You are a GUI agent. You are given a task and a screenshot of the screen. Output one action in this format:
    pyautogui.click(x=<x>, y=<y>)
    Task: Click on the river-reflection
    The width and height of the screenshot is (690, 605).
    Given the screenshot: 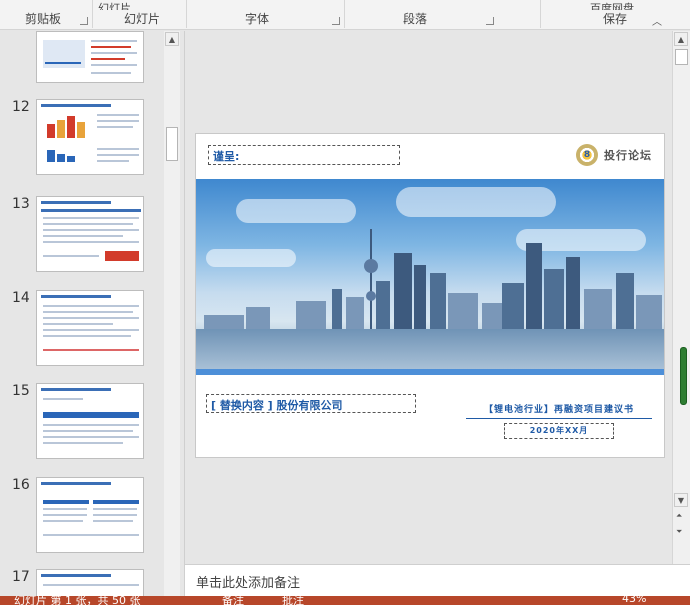 What is the action you would take?
    pyautogui.click(x=430, y=349)
    